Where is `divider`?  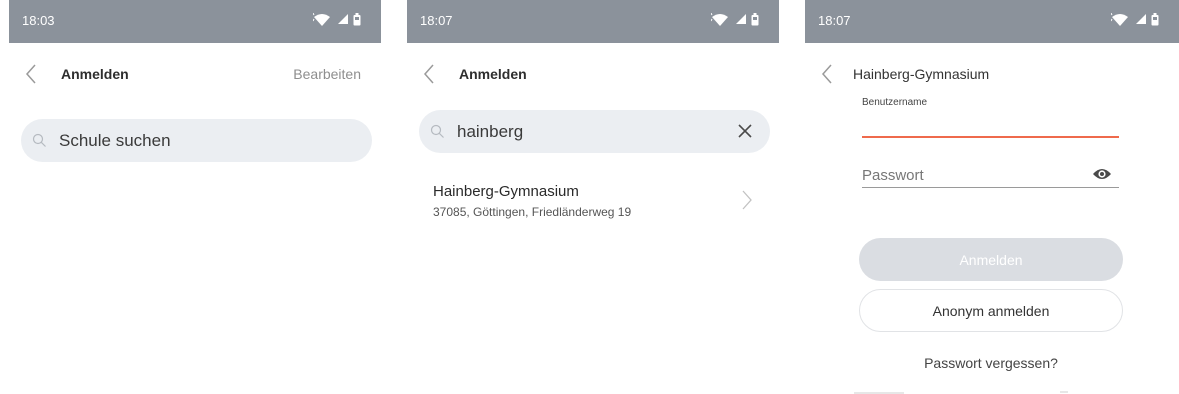 divider is located at coordinates (1064, 392).